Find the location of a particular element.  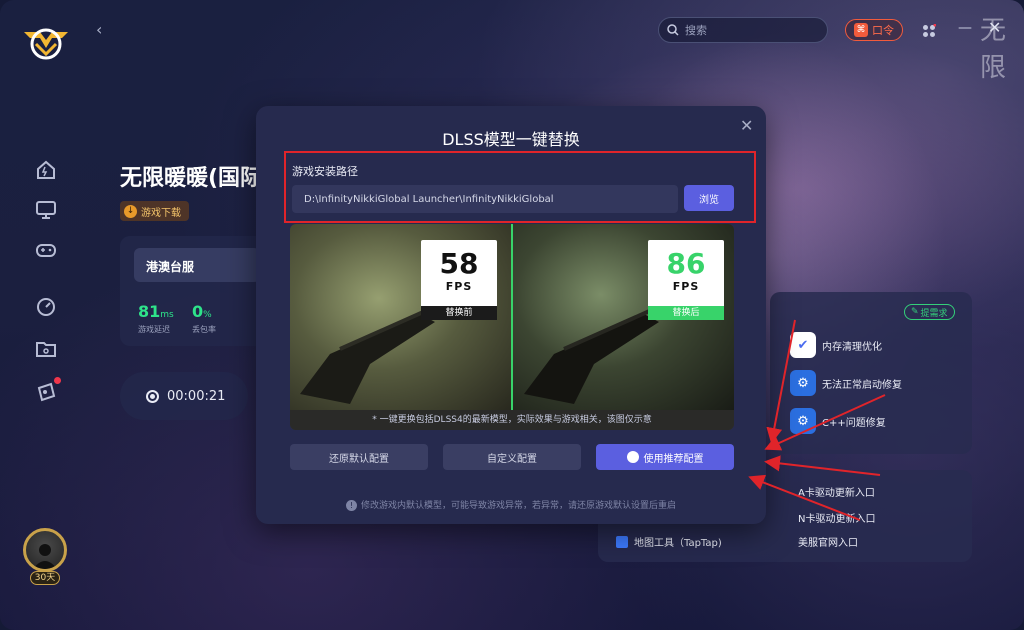

fps-before-value: 58 is located at coordinates (459, 263).